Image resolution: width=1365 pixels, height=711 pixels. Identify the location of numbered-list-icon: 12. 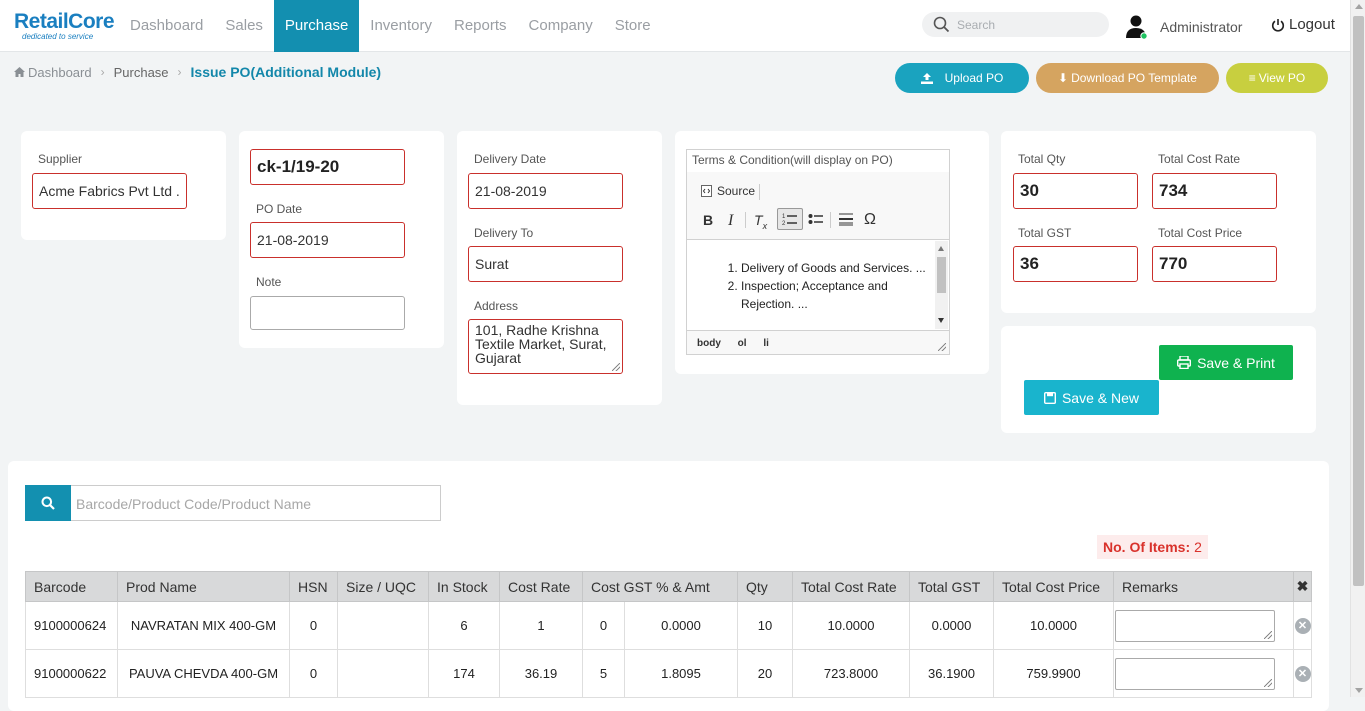
(790, 219).